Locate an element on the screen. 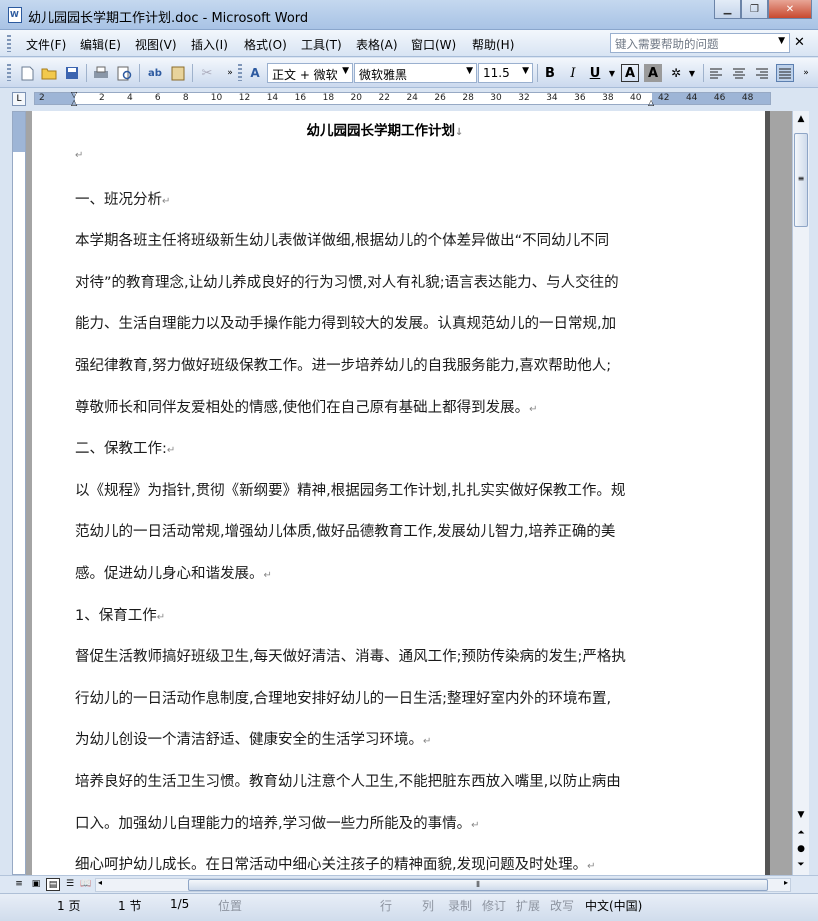 The image size is (818, 921). bold-button: B is located at coordinates (550, 73).